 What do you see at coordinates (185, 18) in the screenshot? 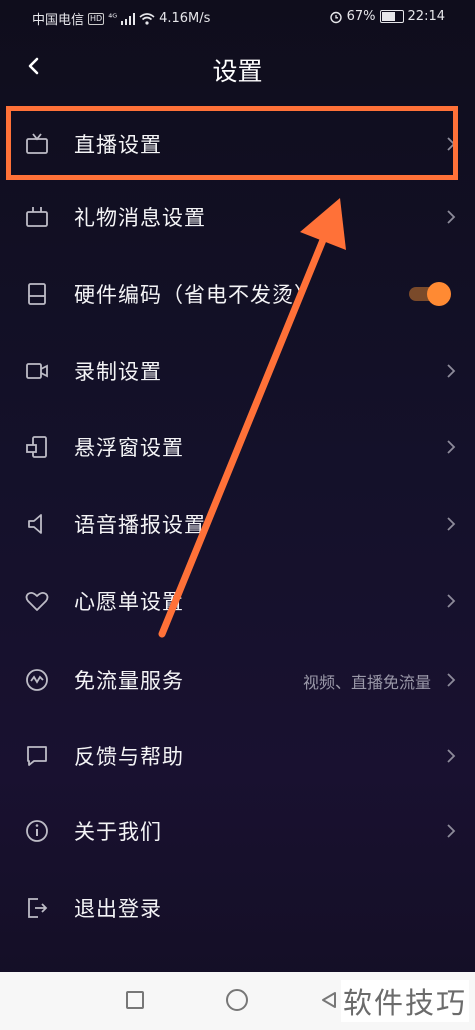
I see `network-speed: 4.16M/s` at bounding box center [185, 18].